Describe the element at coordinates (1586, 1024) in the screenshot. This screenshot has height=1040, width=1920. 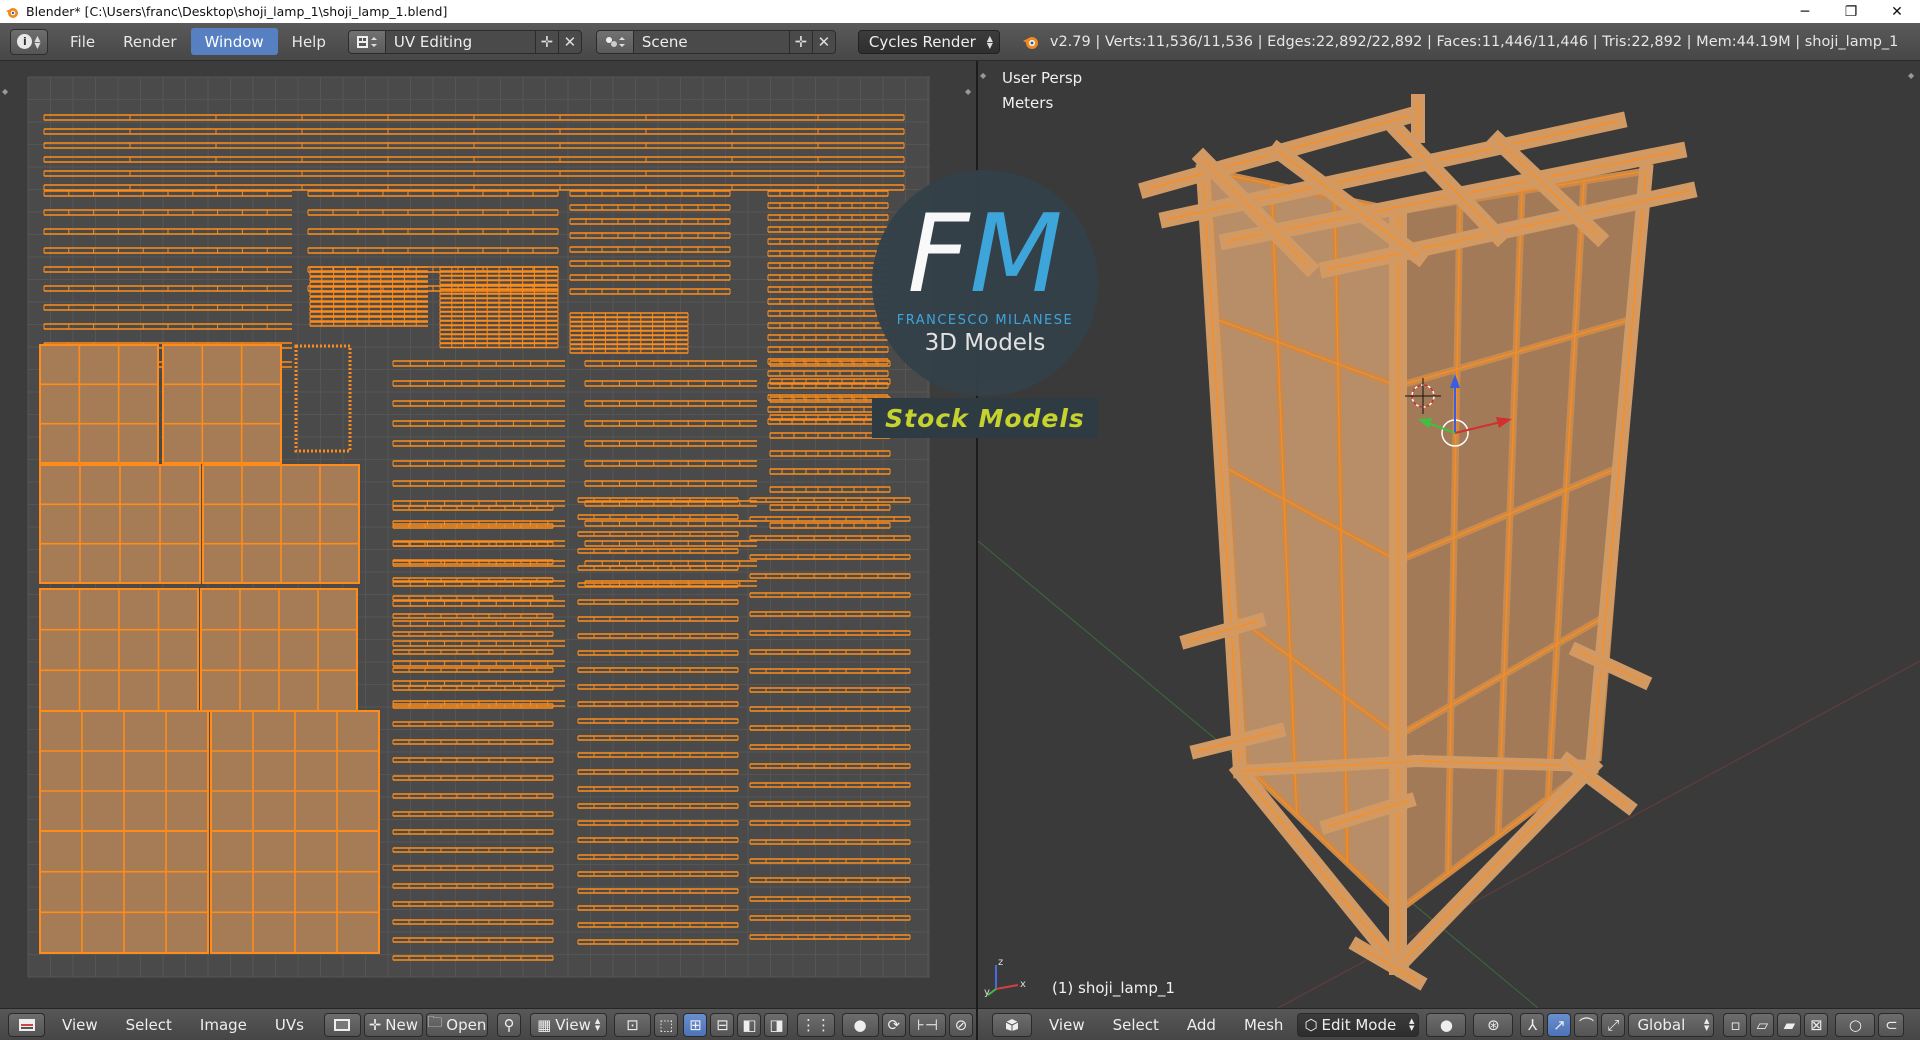
I see `rotate-manipulator: ⌒` at that location.